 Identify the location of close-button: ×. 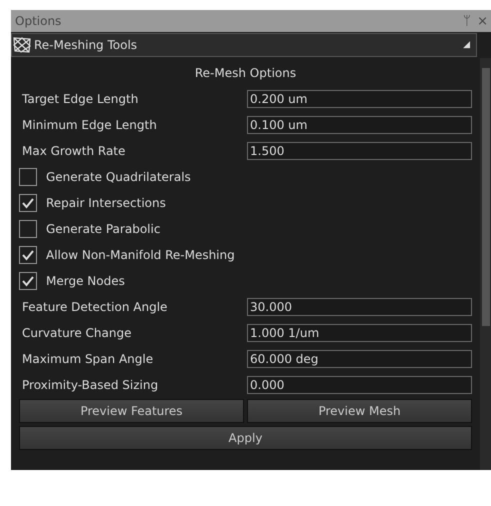
(482, 21).